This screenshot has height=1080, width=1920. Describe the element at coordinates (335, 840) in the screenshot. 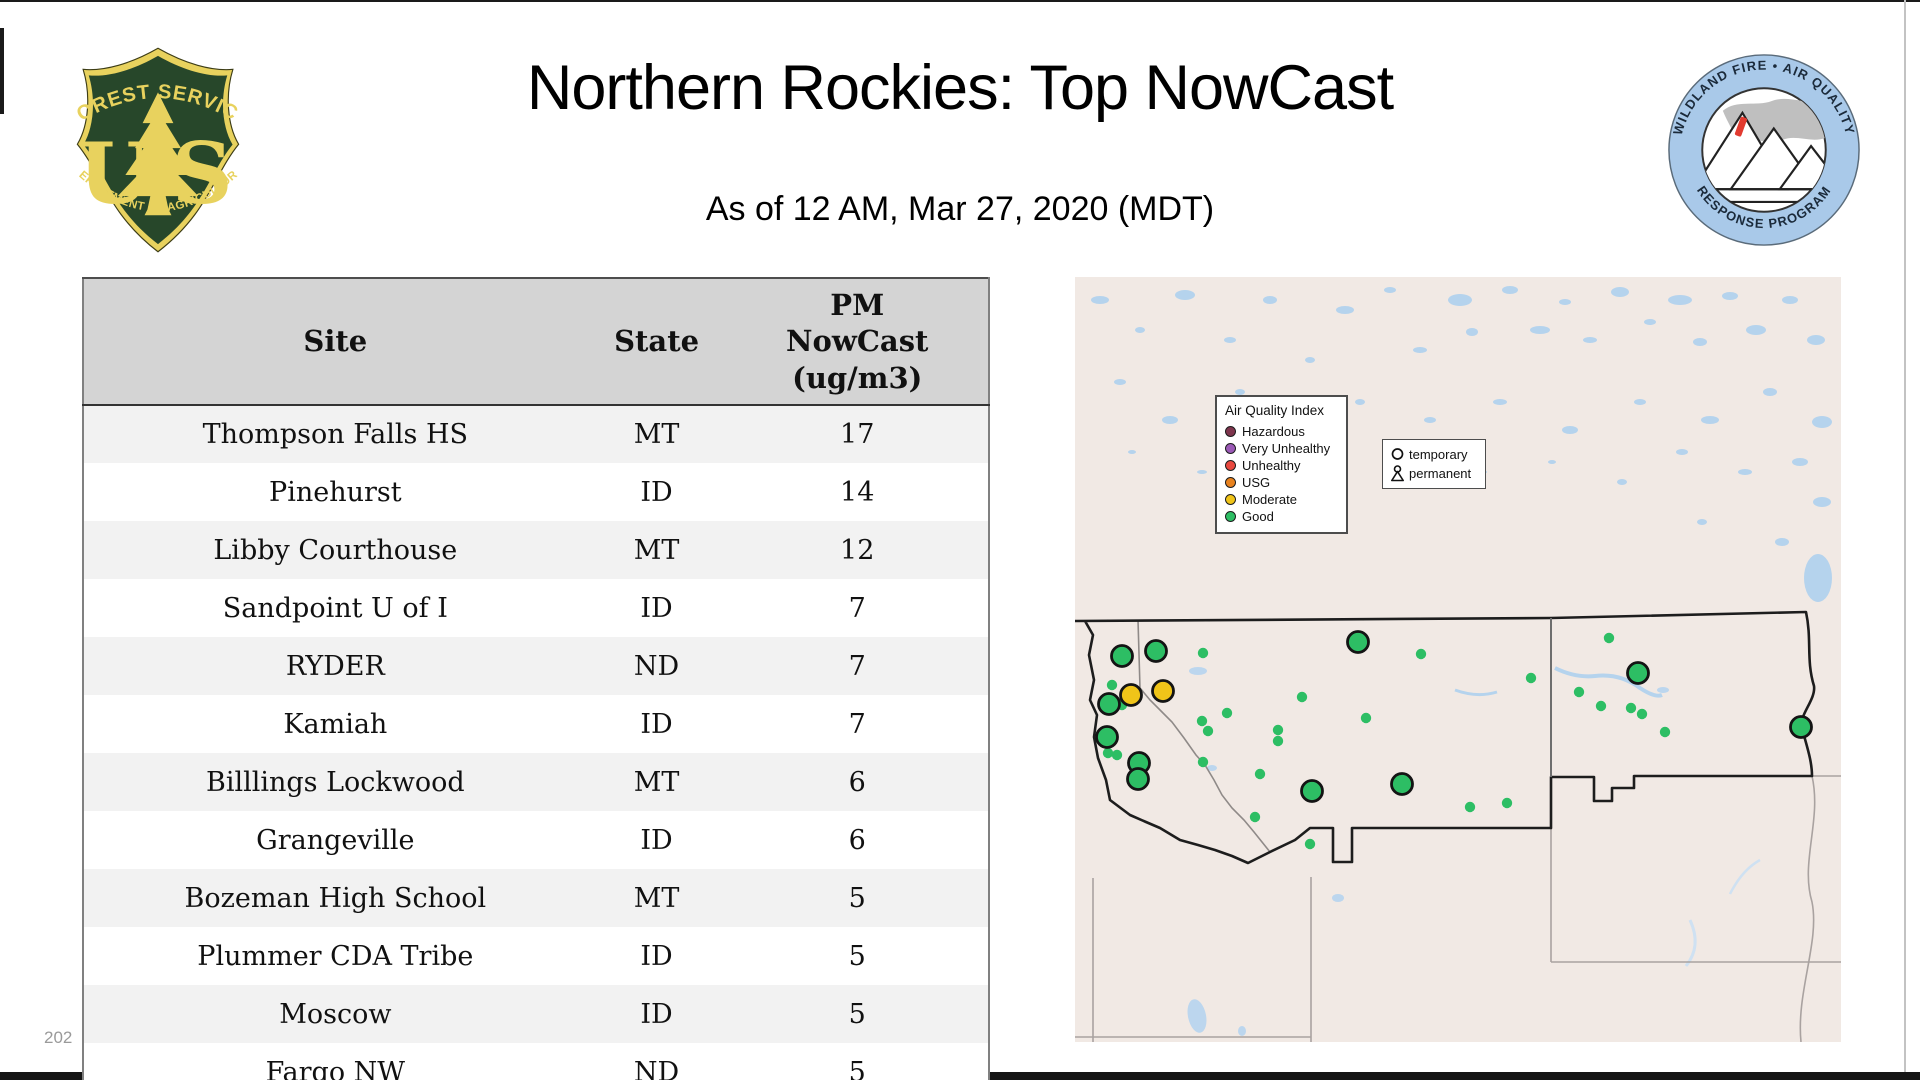

I see `site-cell: Grangeville` at that location.